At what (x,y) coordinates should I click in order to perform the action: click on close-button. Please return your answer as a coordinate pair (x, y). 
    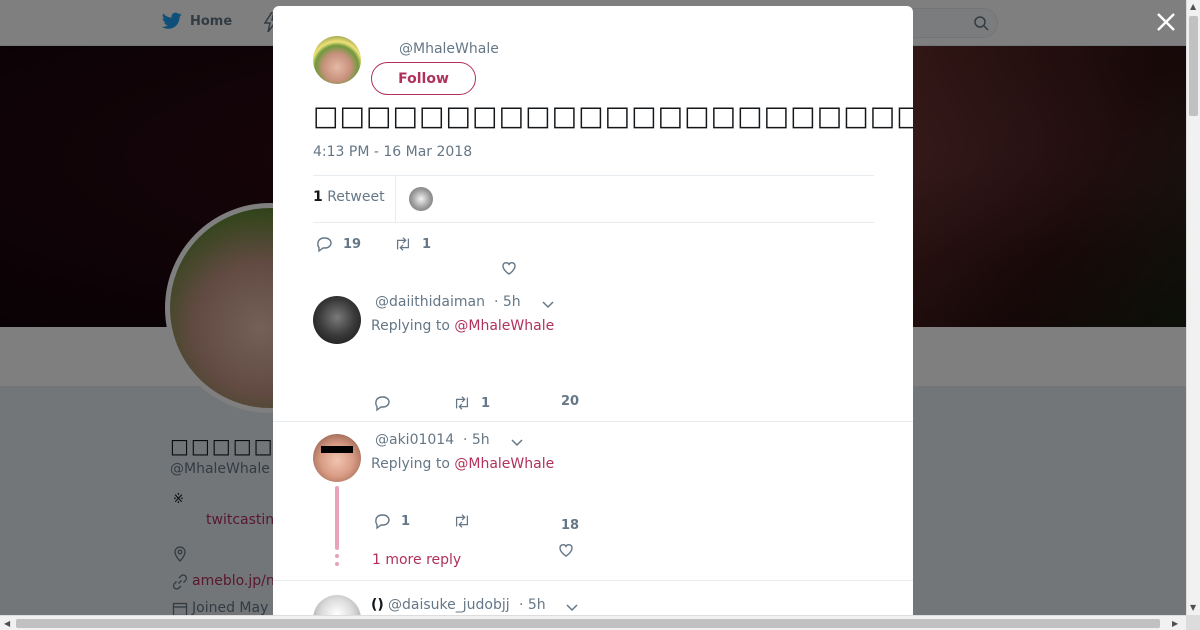
    Looking at the image, I should click on (1166, 24).